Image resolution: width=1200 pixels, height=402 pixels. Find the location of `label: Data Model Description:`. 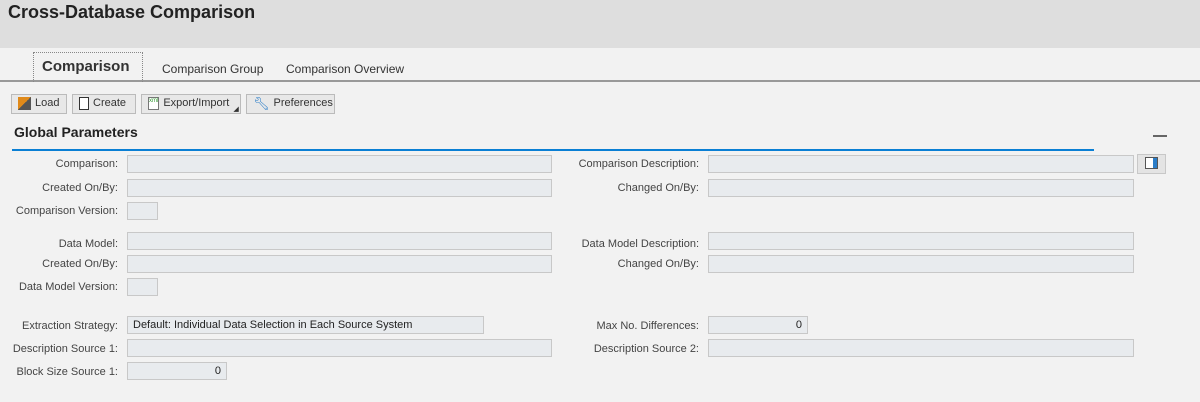

label: Data Model Description: is located at coordinates (640, 244).